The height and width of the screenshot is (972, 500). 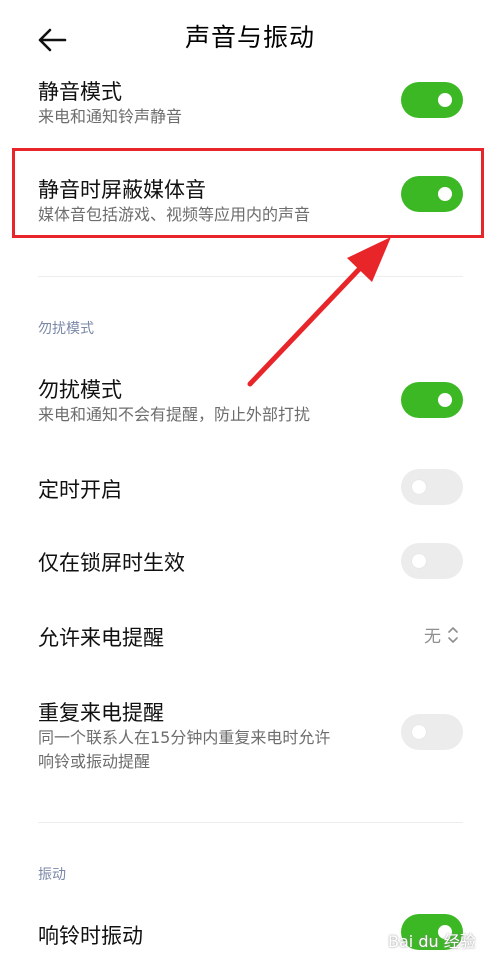 What do you see at coordinates (101, 713) in the screenshot?
I see `repeat-calls-title: 重复来电提醒` at bounding box center [101, 713].